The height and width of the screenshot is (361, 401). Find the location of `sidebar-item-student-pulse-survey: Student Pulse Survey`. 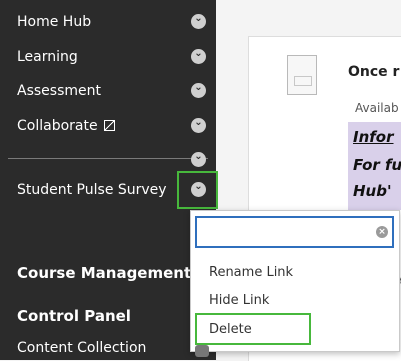

sidebar-item-student-pulse-survey: Student Pulse Survey is located at coordinates (109, 190).